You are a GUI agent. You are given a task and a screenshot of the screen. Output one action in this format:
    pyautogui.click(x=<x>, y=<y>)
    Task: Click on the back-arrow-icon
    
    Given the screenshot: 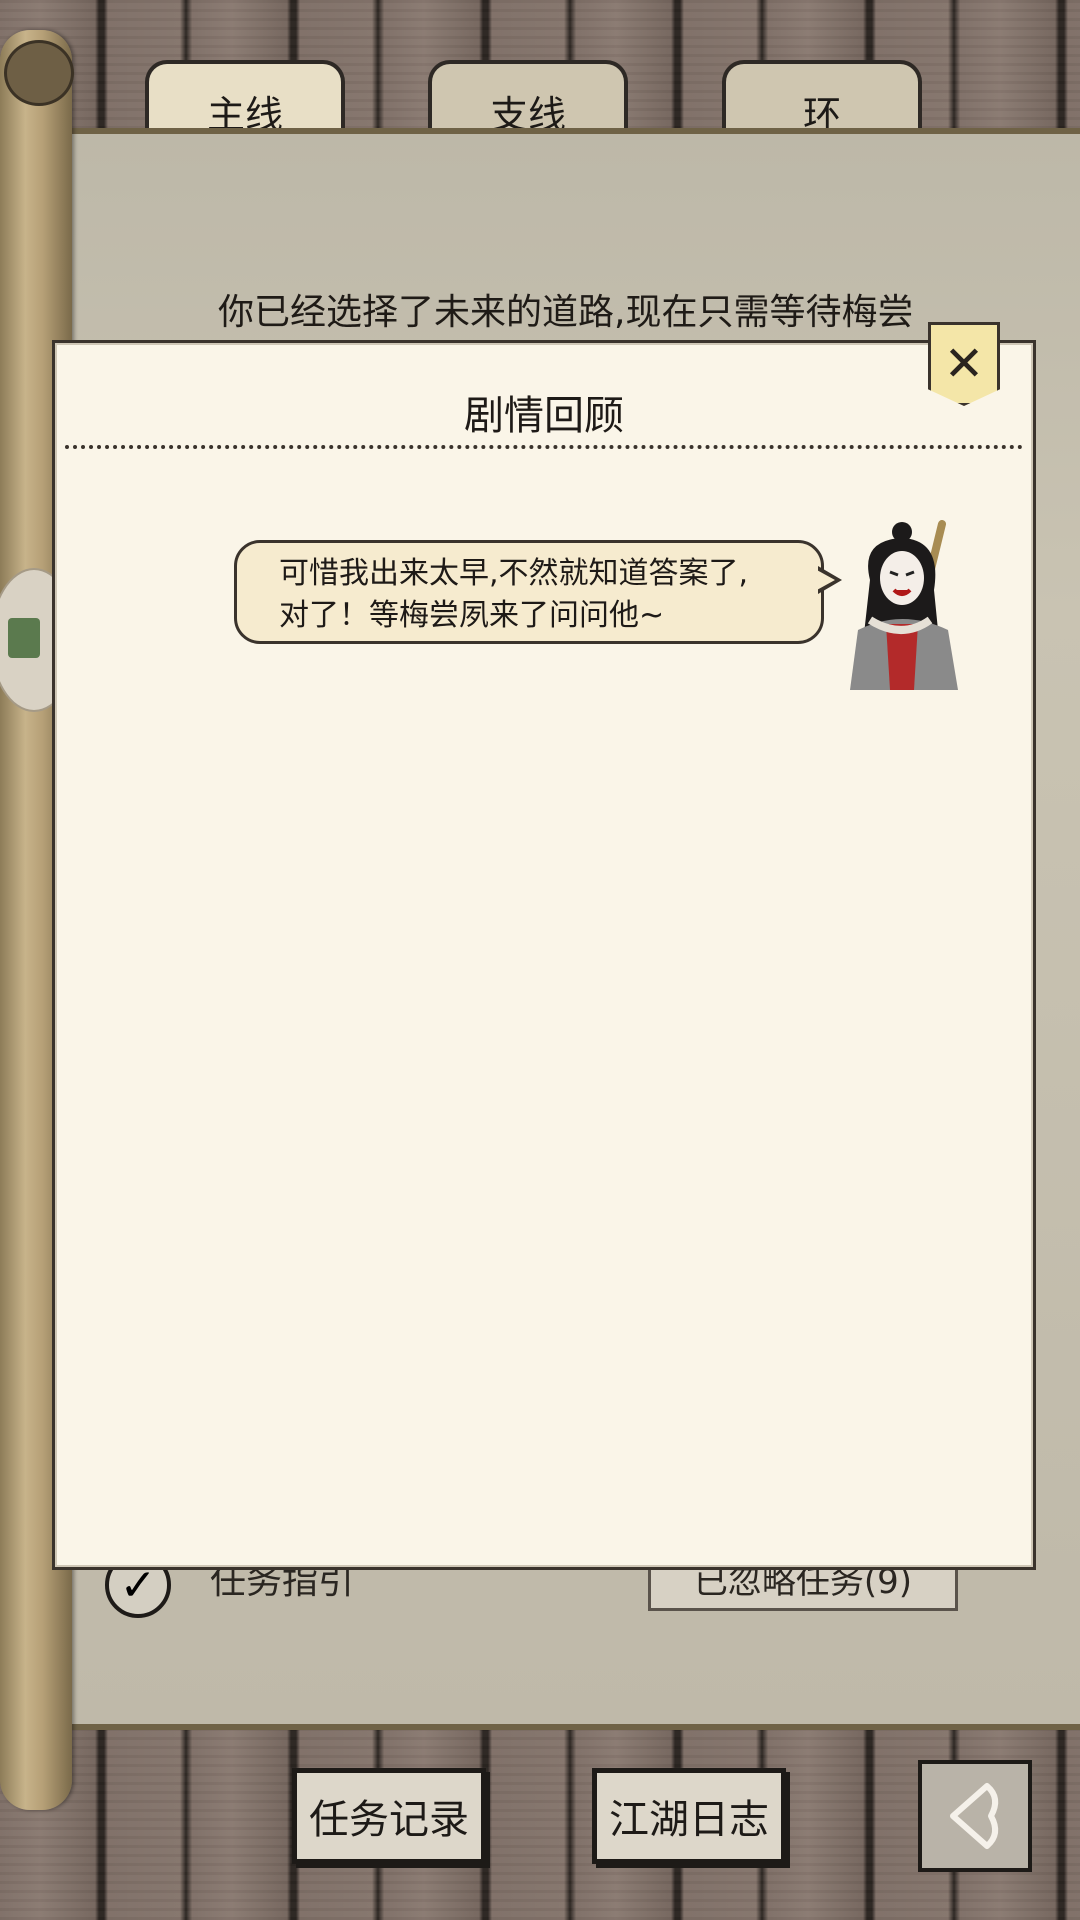 What is the action you would take?
    pyautogui.click(x=975, y=1816)
    